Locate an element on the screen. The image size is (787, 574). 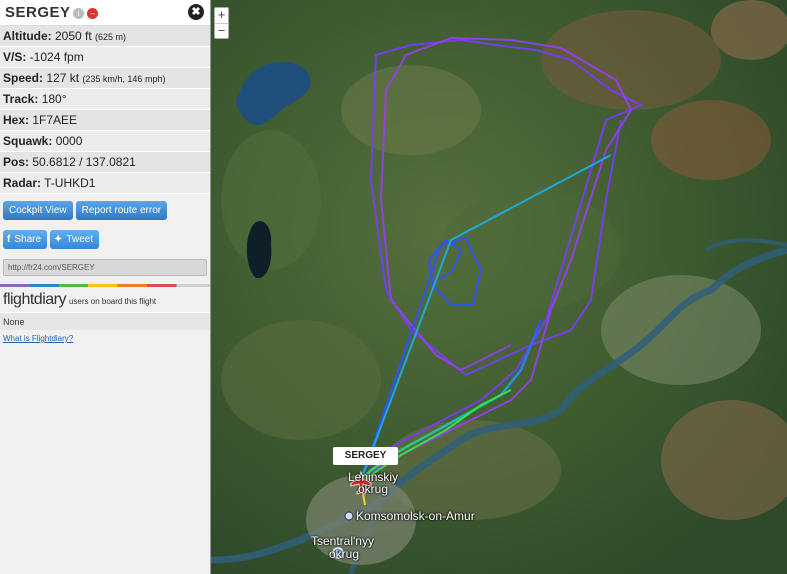
action-buttons: Cockpit View Report route error is located at coordinates (105, 209).